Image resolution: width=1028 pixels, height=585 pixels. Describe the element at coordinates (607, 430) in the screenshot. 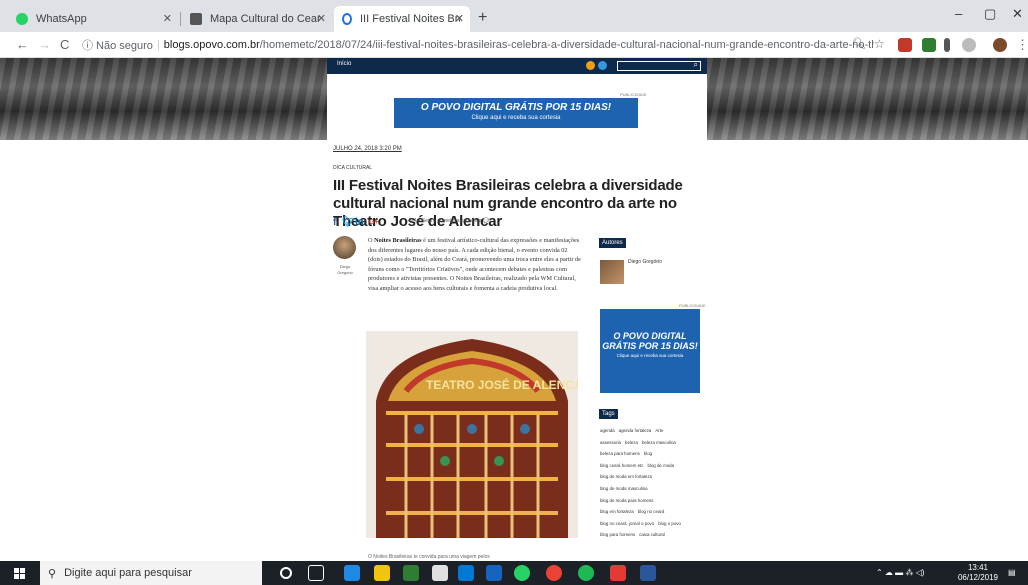

I see `tag-link: agenda` at that location.